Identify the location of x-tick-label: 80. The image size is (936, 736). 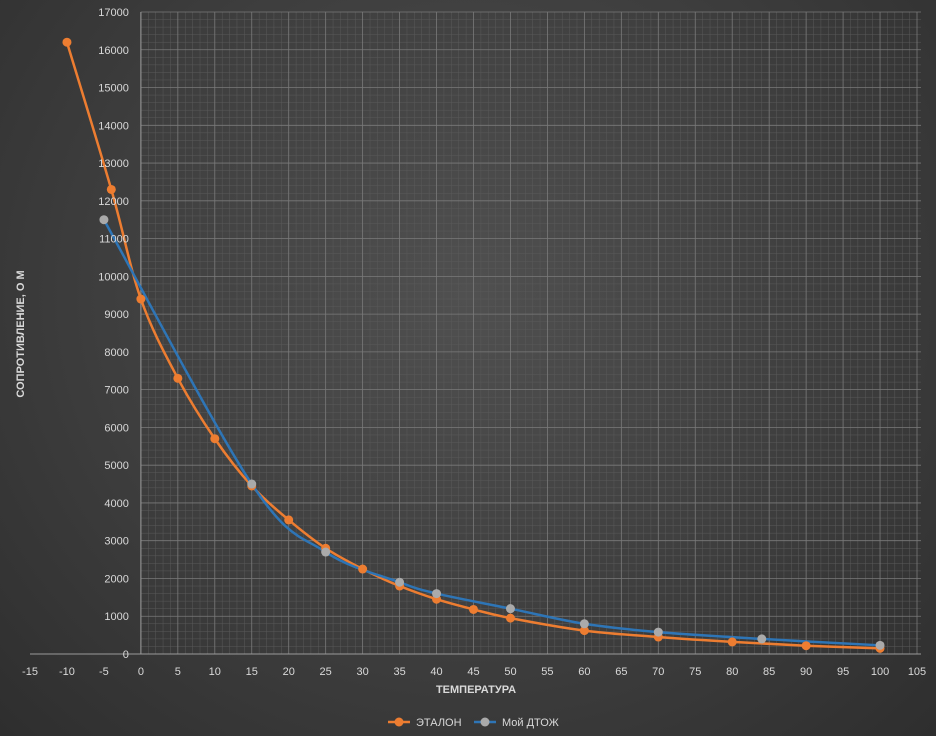
(732, 672).